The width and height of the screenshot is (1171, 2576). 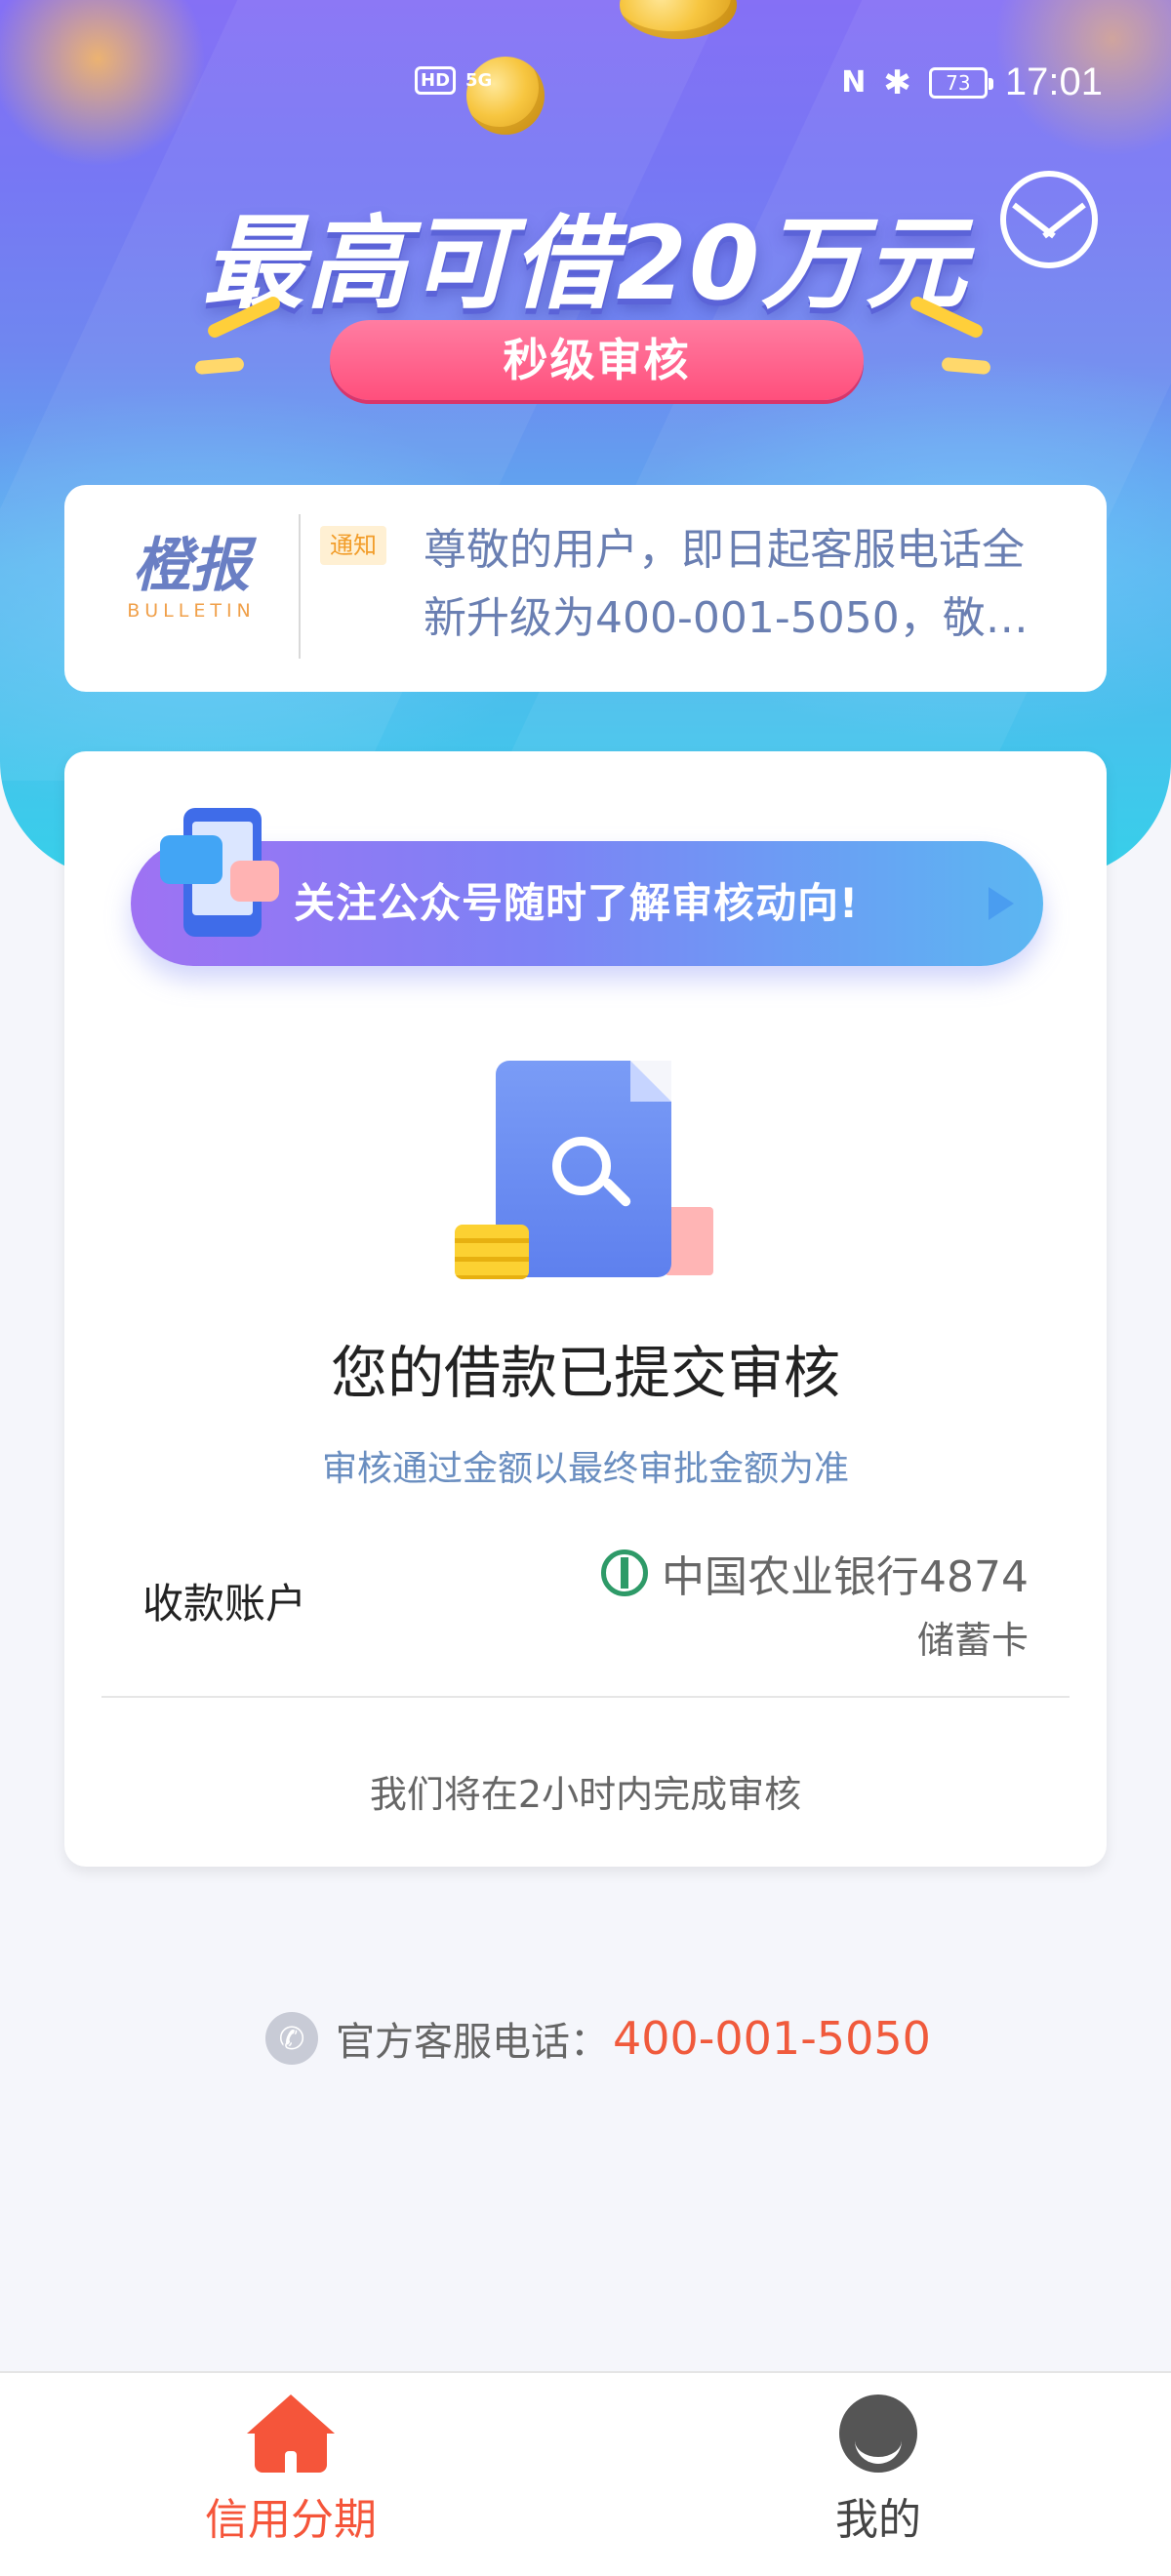 I want to click on review-title: 您的借款已提交审核, so click(x=585, y=1373).